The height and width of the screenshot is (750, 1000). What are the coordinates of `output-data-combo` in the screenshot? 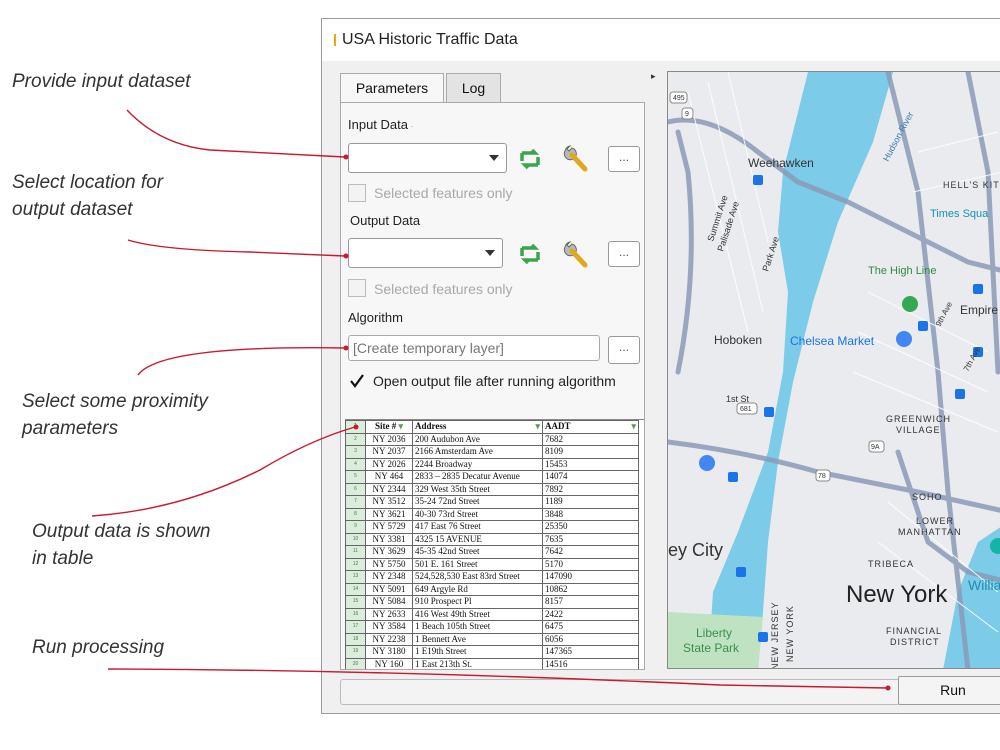 It's located at (425, 253).